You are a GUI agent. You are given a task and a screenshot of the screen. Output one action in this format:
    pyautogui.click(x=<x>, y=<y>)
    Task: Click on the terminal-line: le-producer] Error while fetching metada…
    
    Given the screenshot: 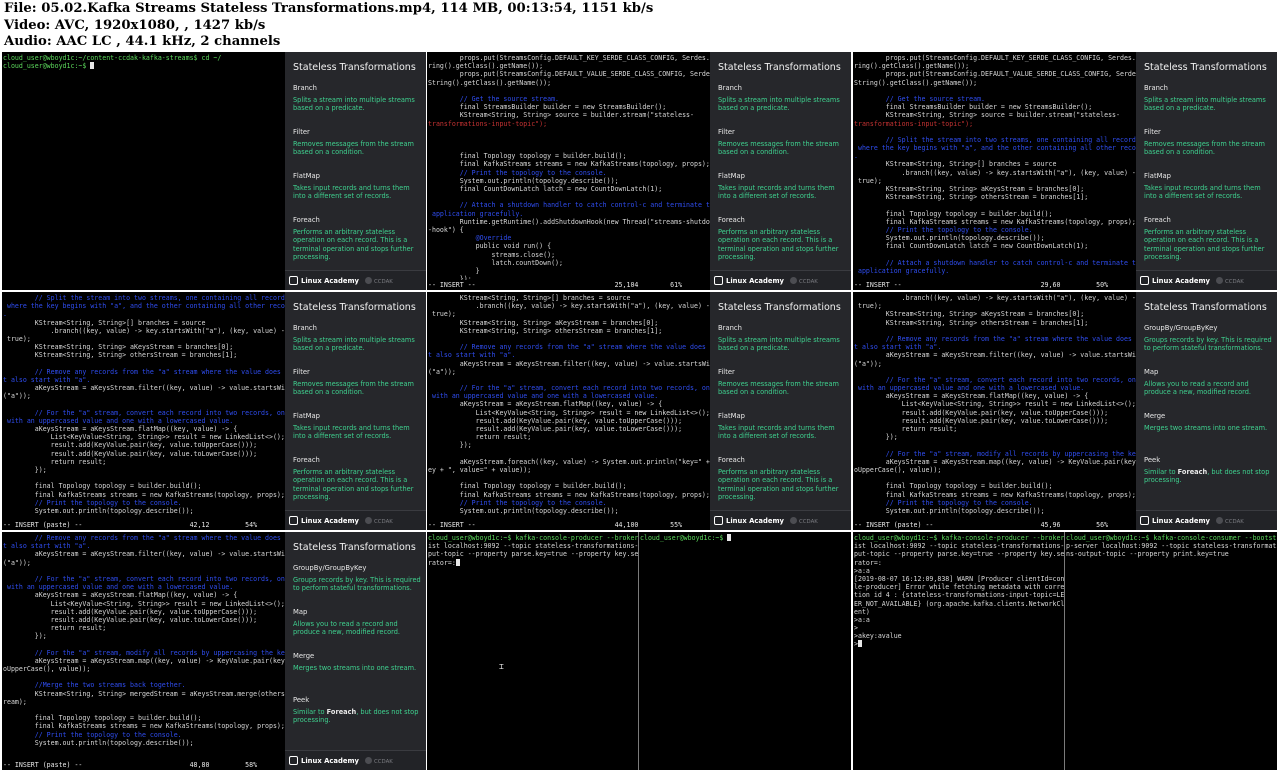 What is the action you would take?
    pyautogui.click(x=959, y=587)
    